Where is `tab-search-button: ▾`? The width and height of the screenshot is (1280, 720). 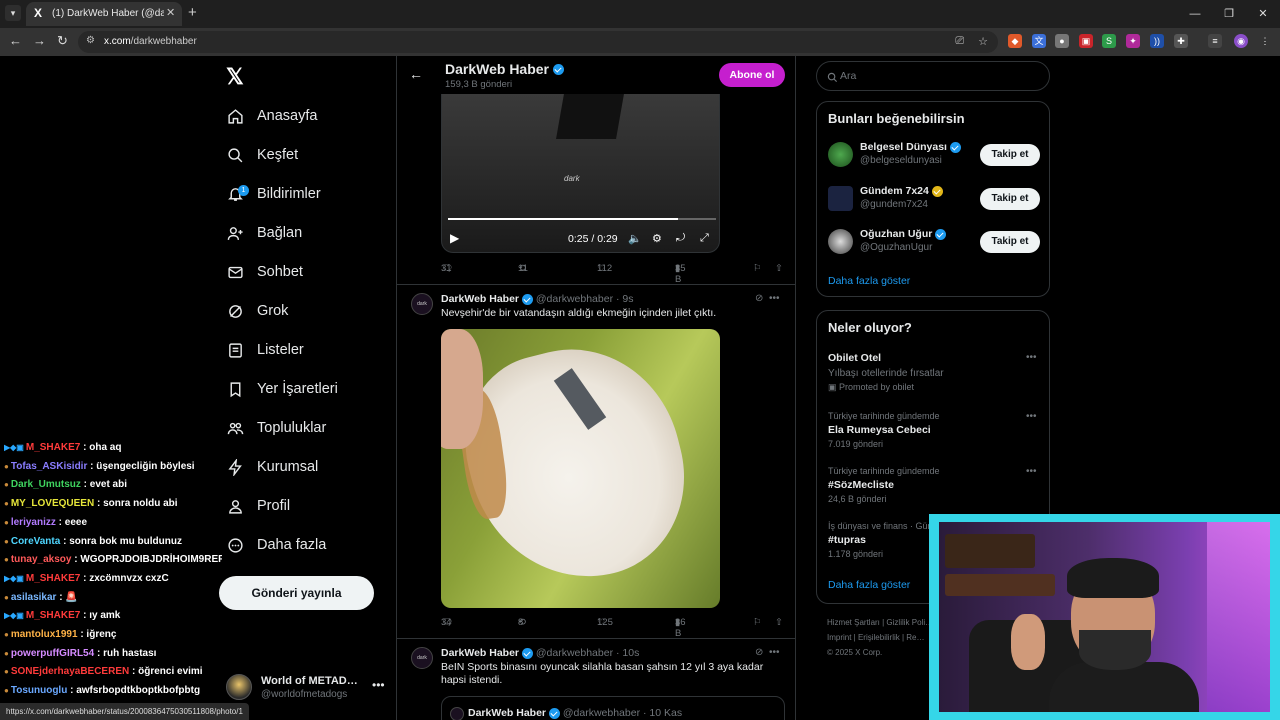
tab-search-button: ▾ is located at coordinates (13, 13).